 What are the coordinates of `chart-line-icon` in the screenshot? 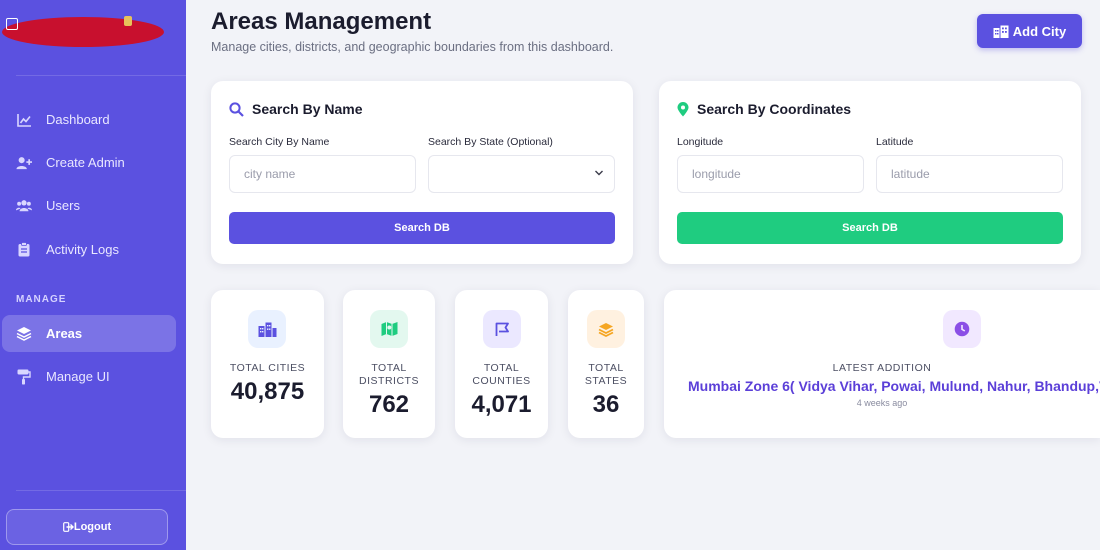 It's located at (24, 120).